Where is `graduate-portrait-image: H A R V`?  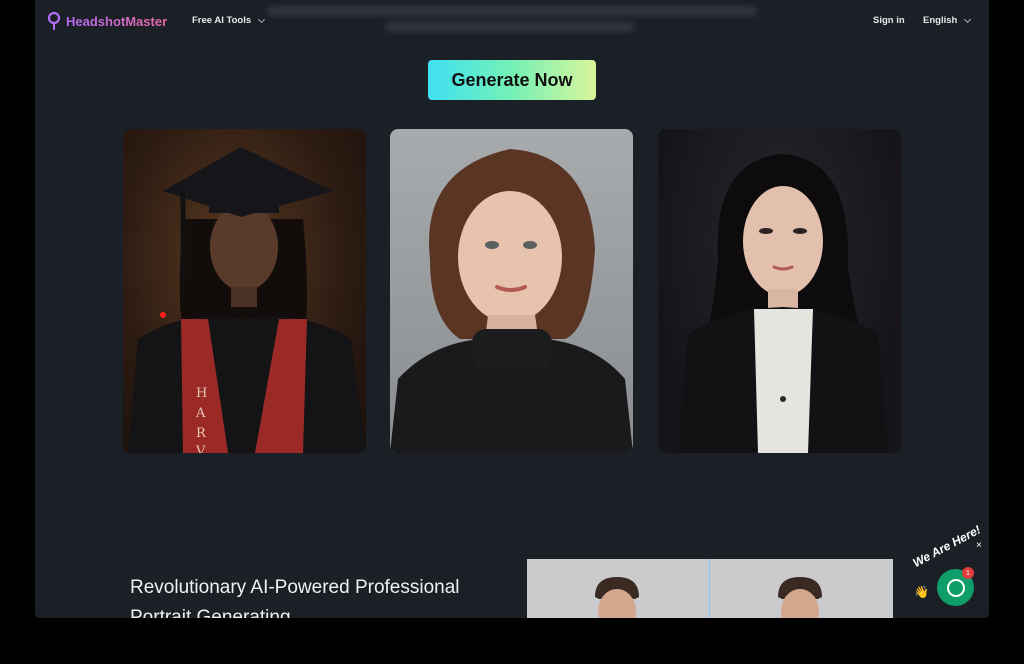
graduate-portrait-image: H A R V is located at coordinates (247, 300).